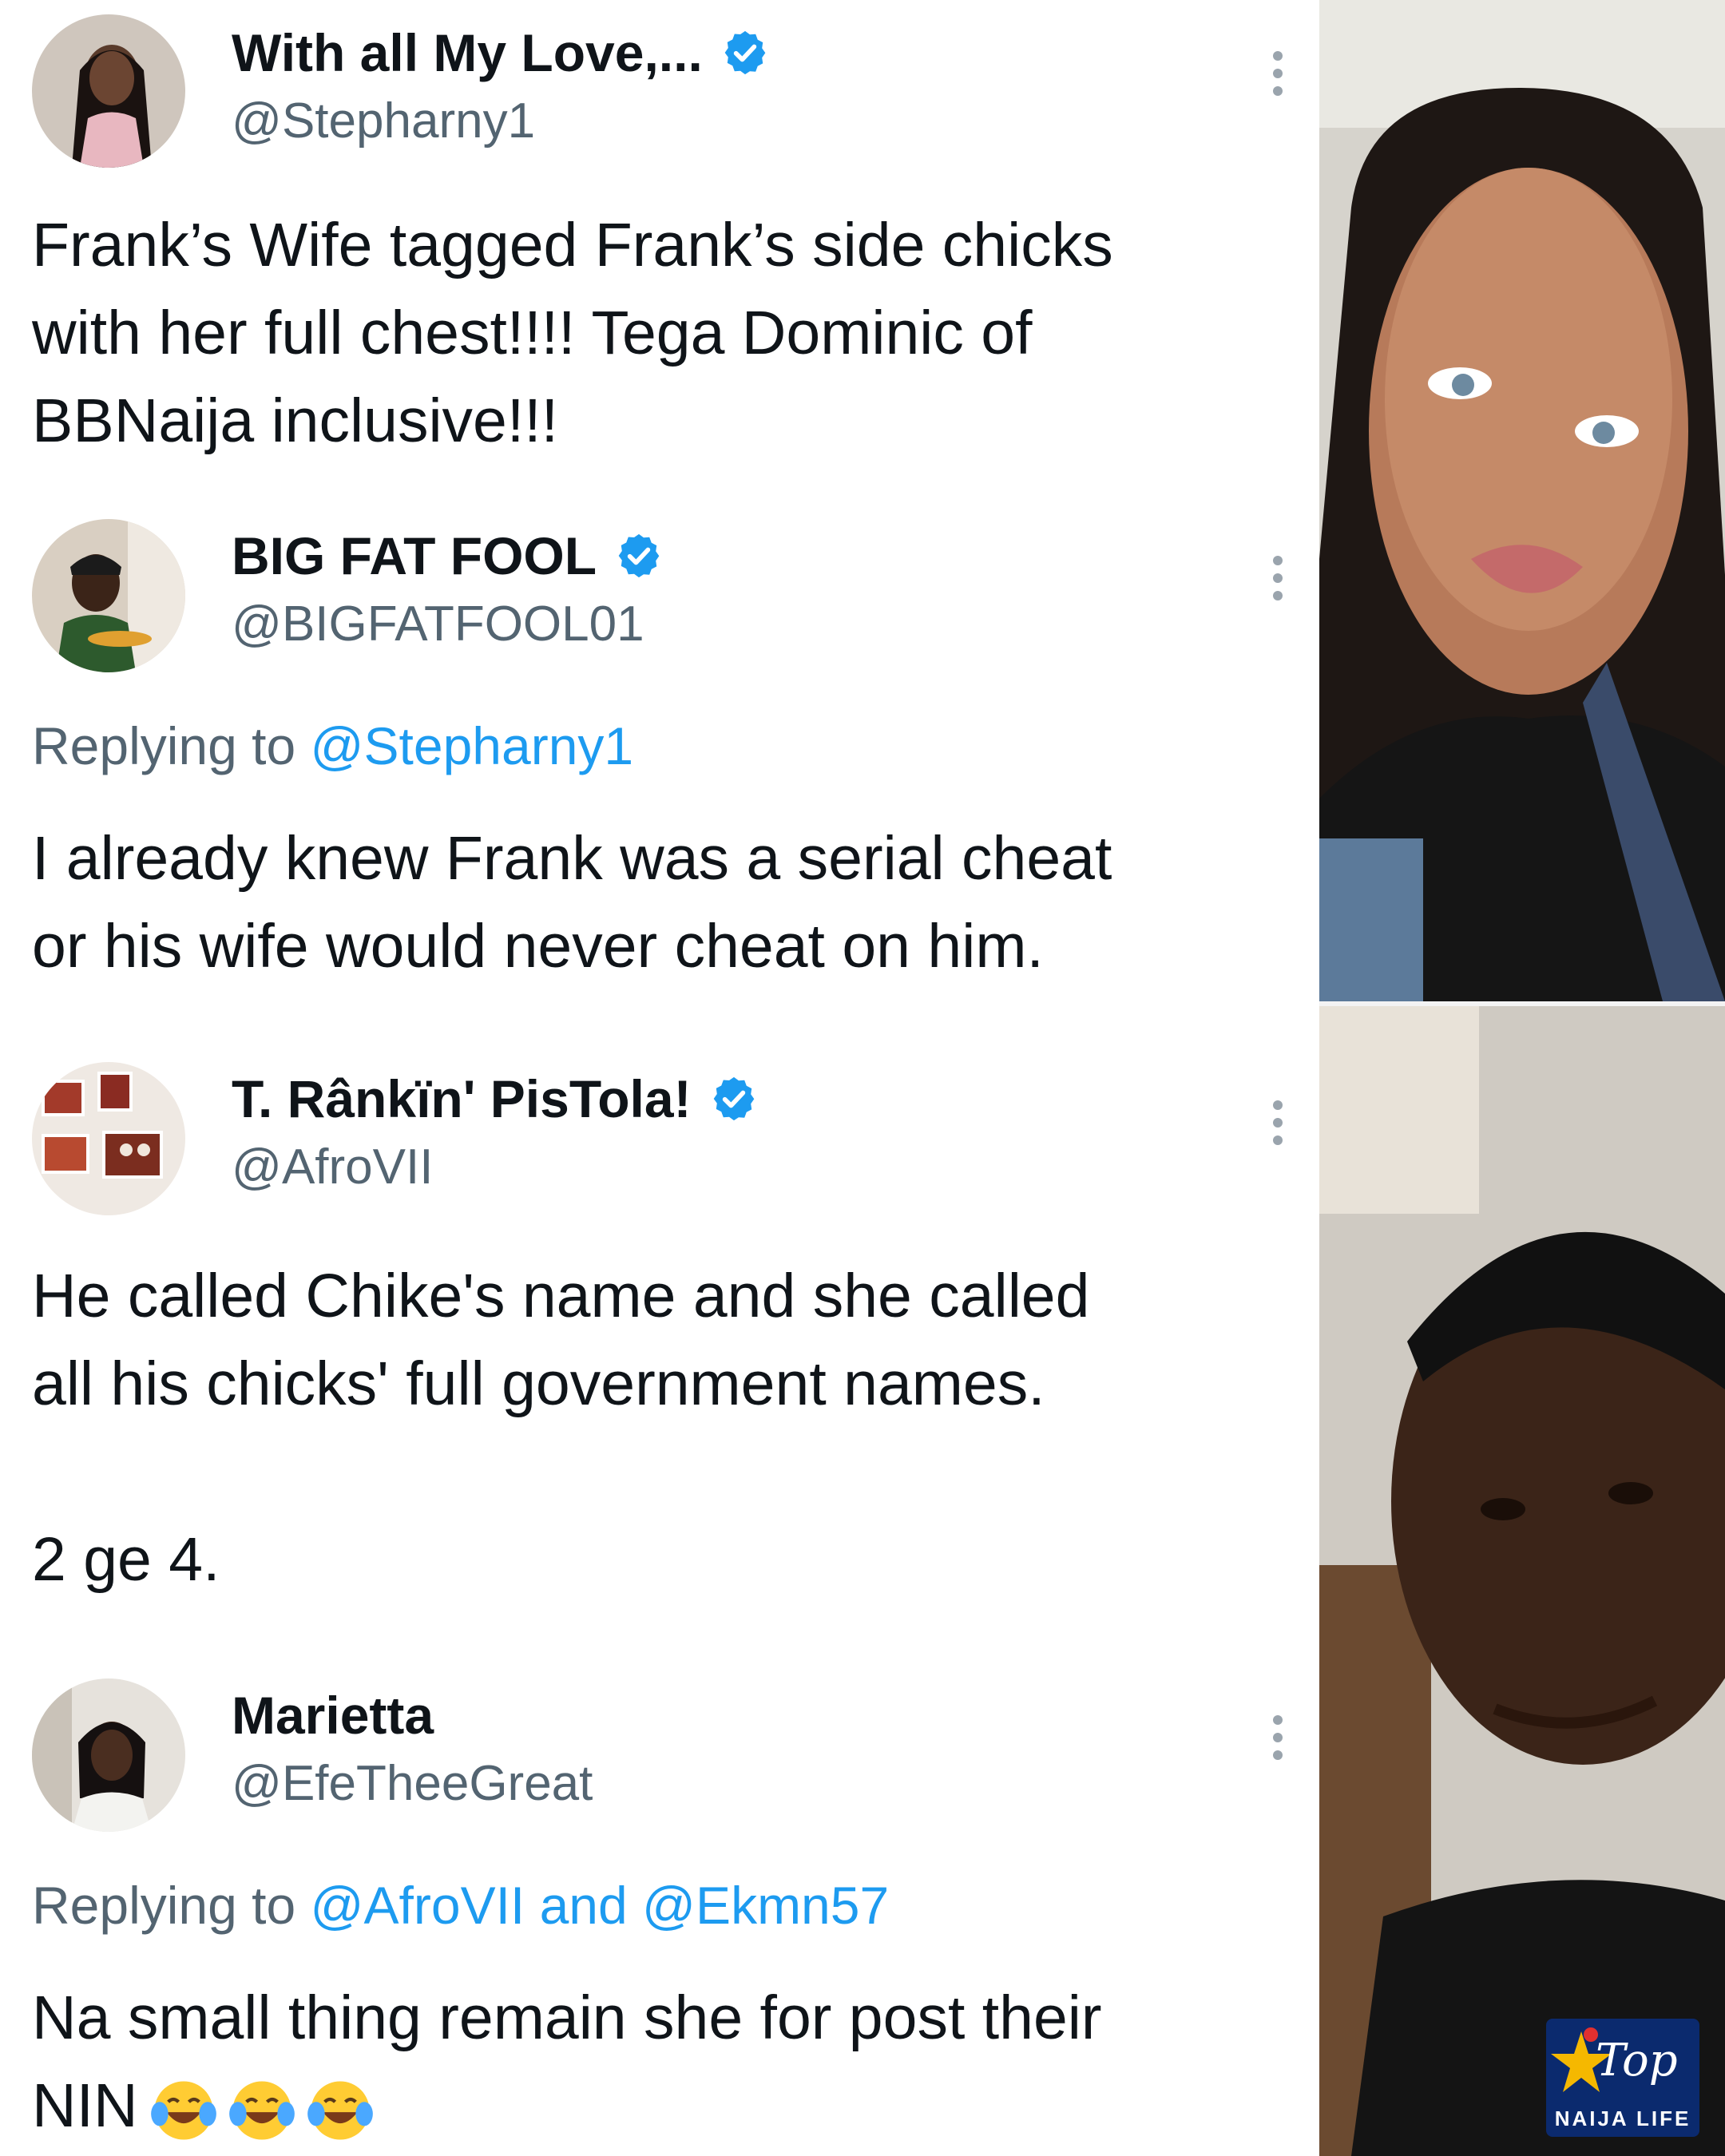 This screenshot has height=2156, width=1725. What do you see at coordinates (1623, 2118) in the screenshot?
I see `watermark-bottom-text: NAIJA LIFE` at bounding box center [1623, 2118].